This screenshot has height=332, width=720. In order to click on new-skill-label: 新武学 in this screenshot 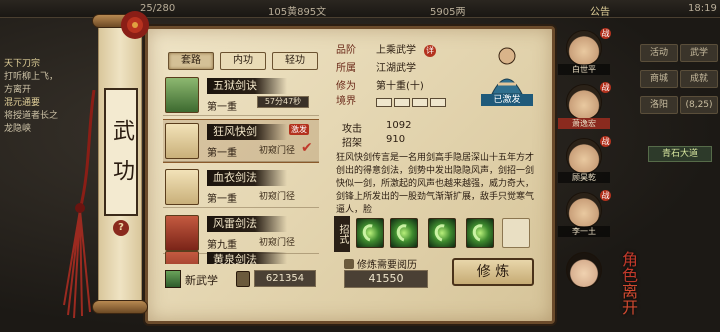, I will do `click(201, 280)`.